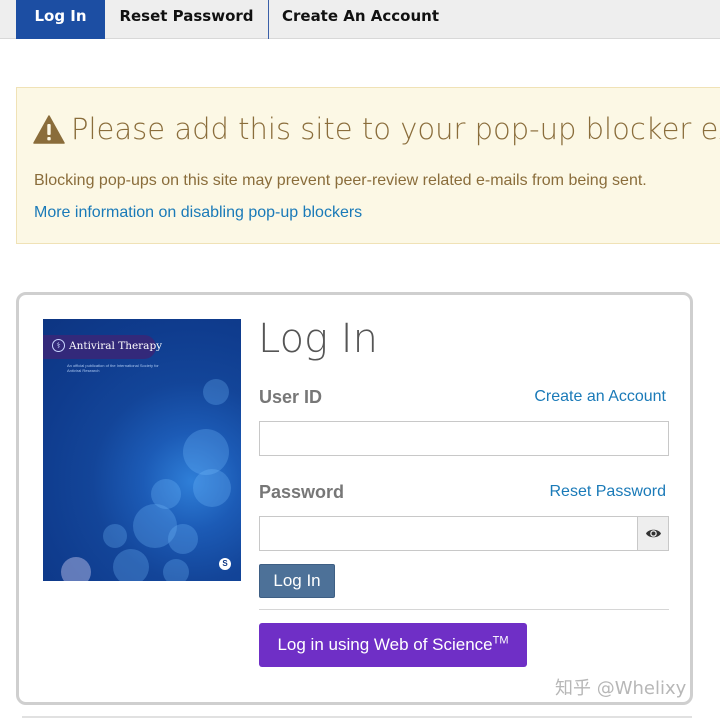 The width and height of the screenshot is (720, 718). What do you see at coordinates (621, 688) in the screenshot?
I see `watermark: 知乎 @Whelixy` at bounding box center [621, 688].